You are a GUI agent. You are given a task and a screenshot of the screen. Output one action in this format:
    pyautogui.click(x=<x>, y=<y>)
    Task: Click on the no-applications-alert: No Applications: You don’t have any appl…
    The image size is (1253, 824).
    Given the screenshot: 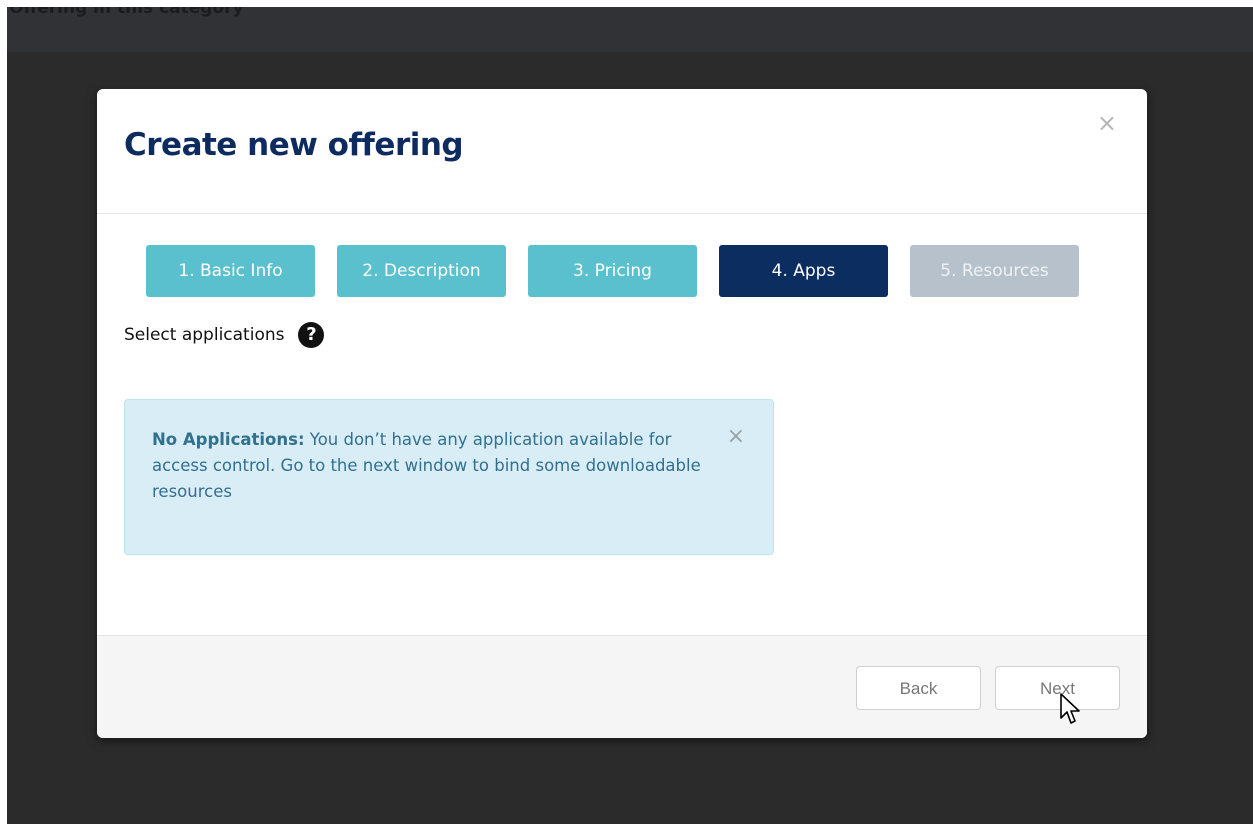 What is the action you would take?
    pyautogui.click(x=449, y=477)
    